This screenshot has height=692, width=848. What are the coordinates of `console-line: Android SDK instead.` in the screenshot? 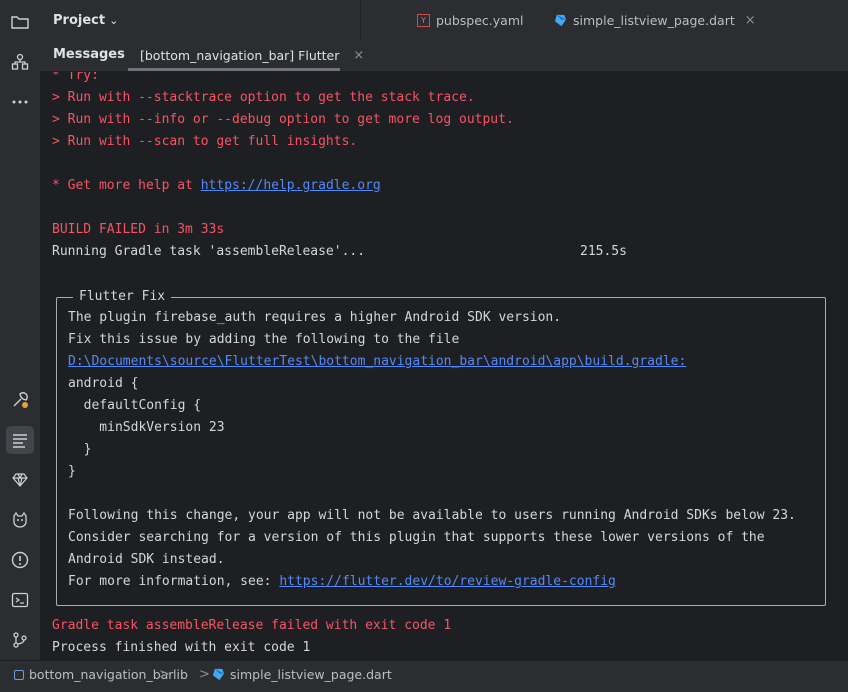 It's located at (146, 559).